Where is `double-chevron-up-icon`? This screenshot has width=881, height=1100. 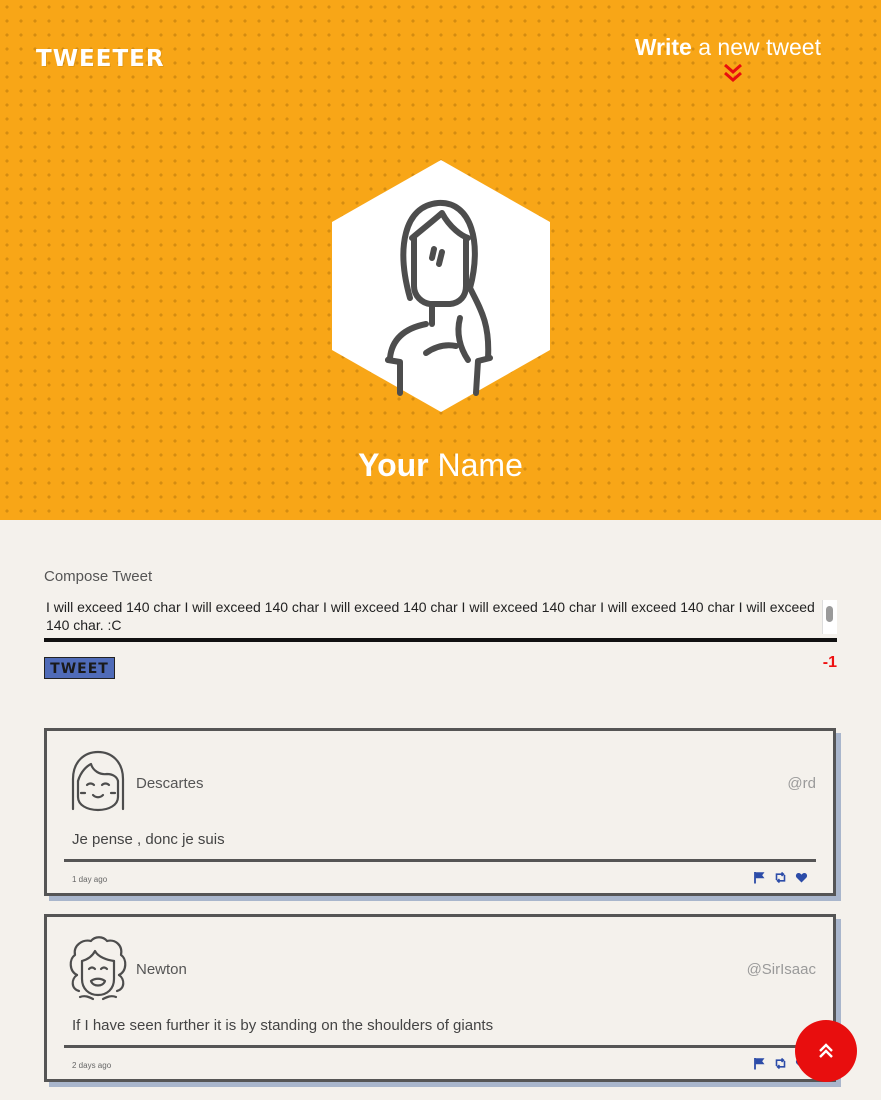
double-chevron-up-icon is located at coordinates (826, 1050).